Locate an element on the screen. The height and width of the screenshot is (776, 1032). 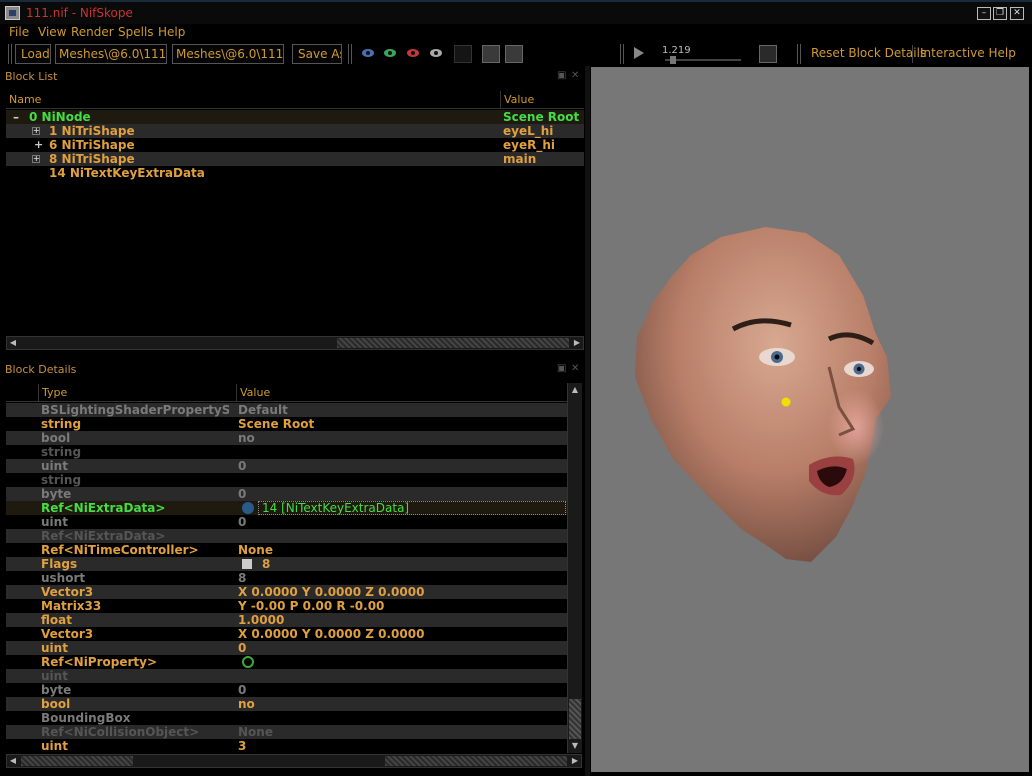
ref-edit-box is located at coordinates (412, 508).